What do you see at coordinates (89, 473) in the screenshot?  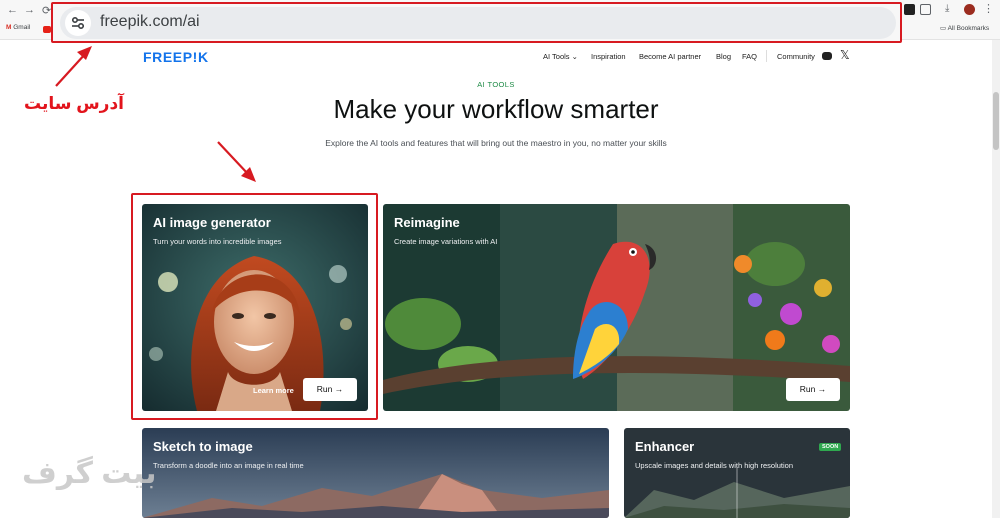 I see `watermark: بیت گرف` at bounding box center [89, 473].